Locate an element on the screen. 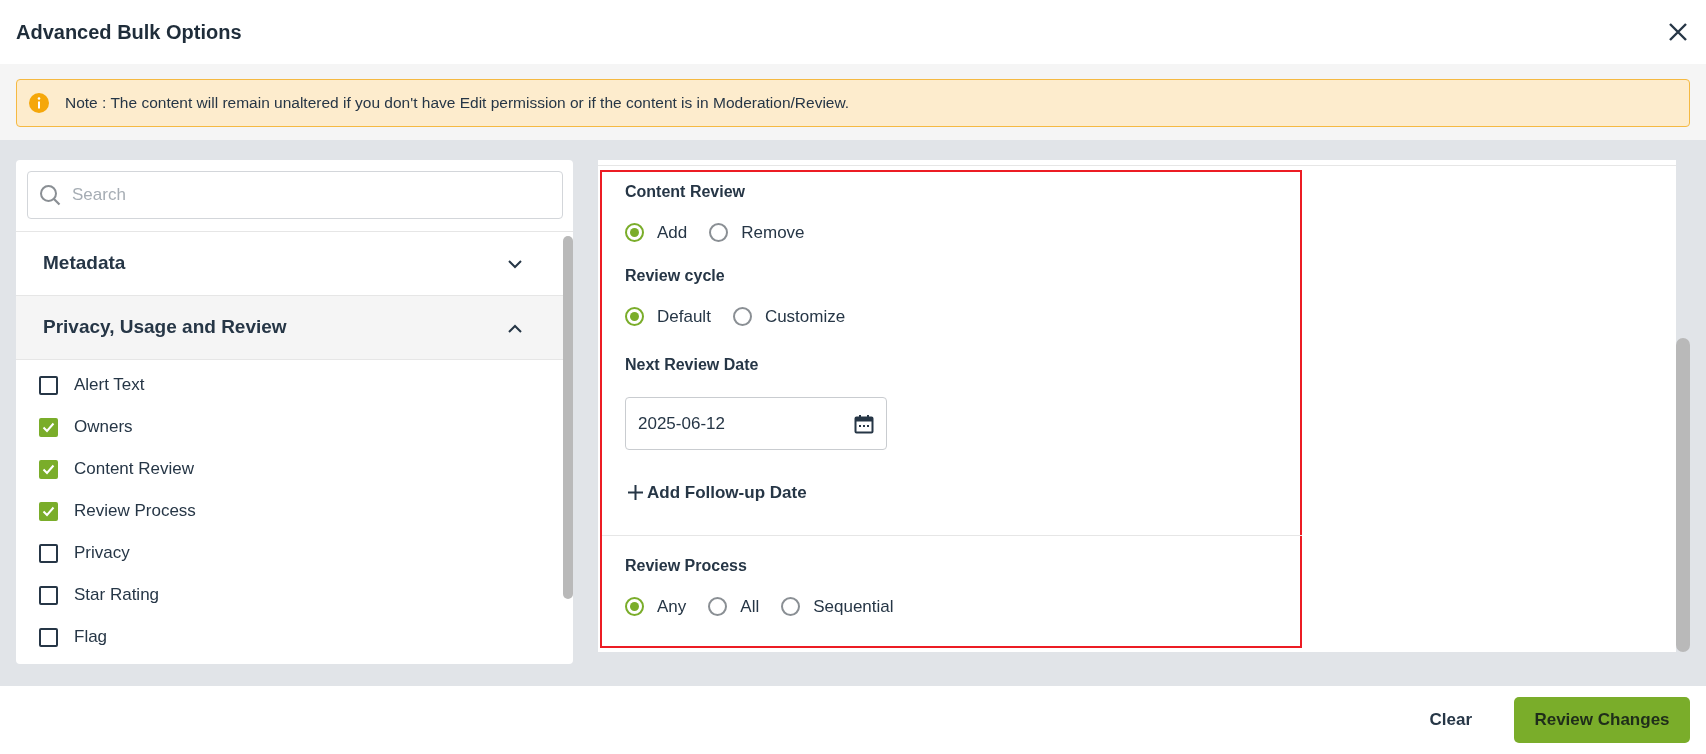 The image size is (1706, 754). checkbox-label: Privacy is located at coordinates (102, 553).